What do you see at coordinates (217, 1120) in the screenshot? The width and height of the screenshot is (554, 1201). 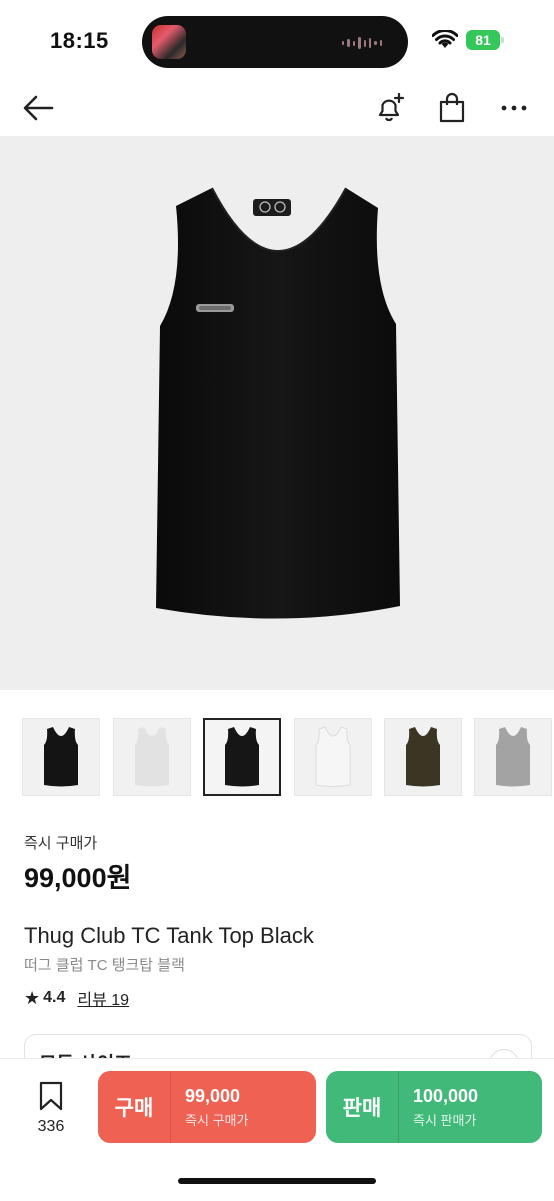 I see `buy-button-sub: 즉시 구매가` at bounding box center [217, 1120].